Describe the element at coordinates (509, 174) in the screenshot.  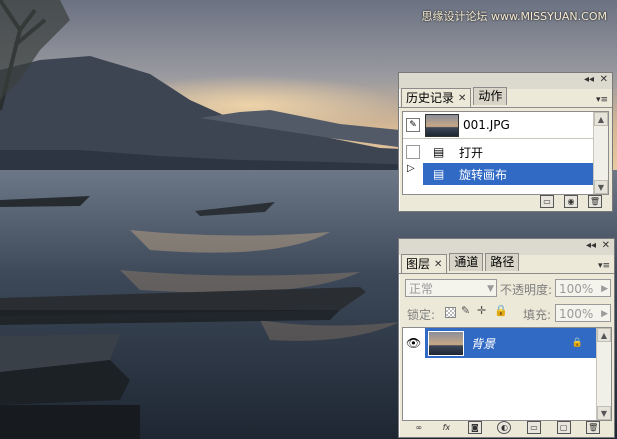
I see `history-item-selected: ▤ 旋转画布` at that location.